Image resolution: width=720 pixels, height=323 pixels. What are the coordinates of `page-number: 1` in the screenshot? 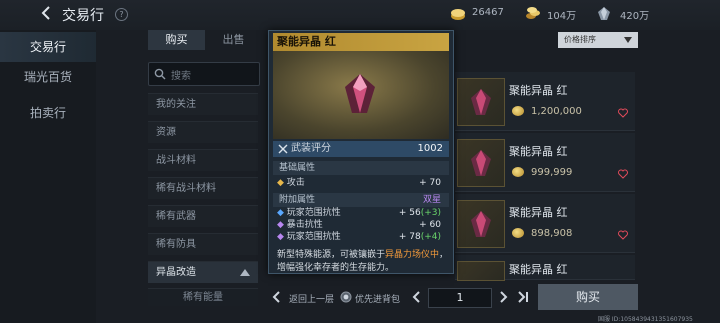 It's located at (460, 298).